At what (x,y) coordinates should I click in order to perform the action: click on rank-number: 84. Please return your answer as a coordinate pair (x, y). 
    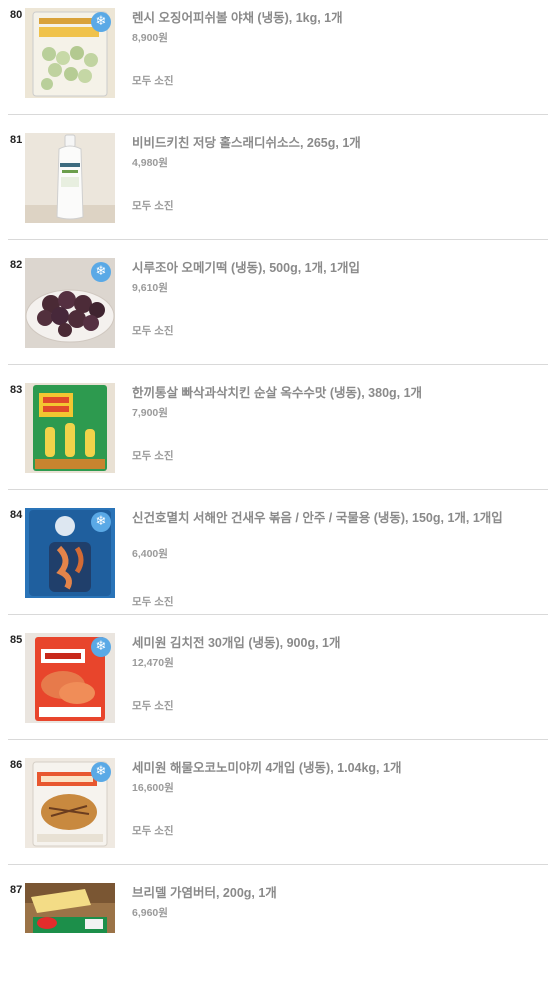
    Looking at the image, I should click on (16, 515).